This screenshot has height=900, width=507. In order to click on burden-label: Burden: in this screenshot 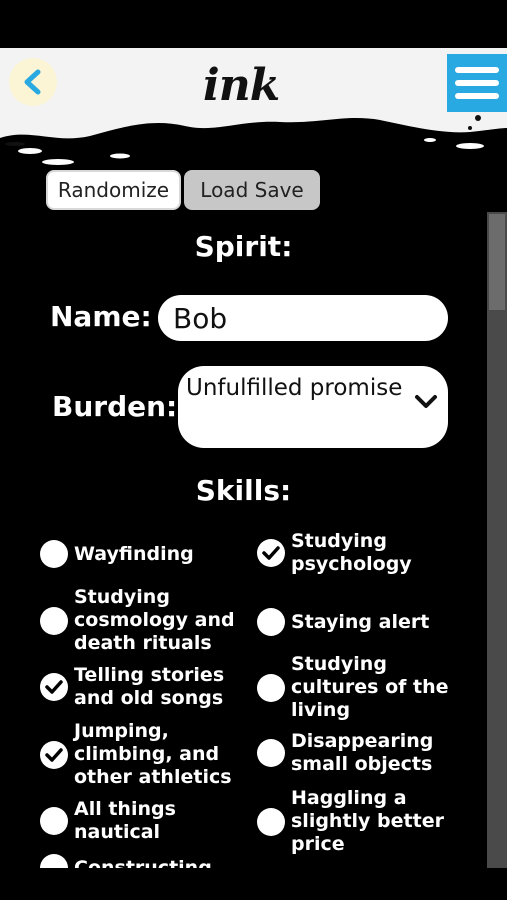, I will do `click(115, 406)`.